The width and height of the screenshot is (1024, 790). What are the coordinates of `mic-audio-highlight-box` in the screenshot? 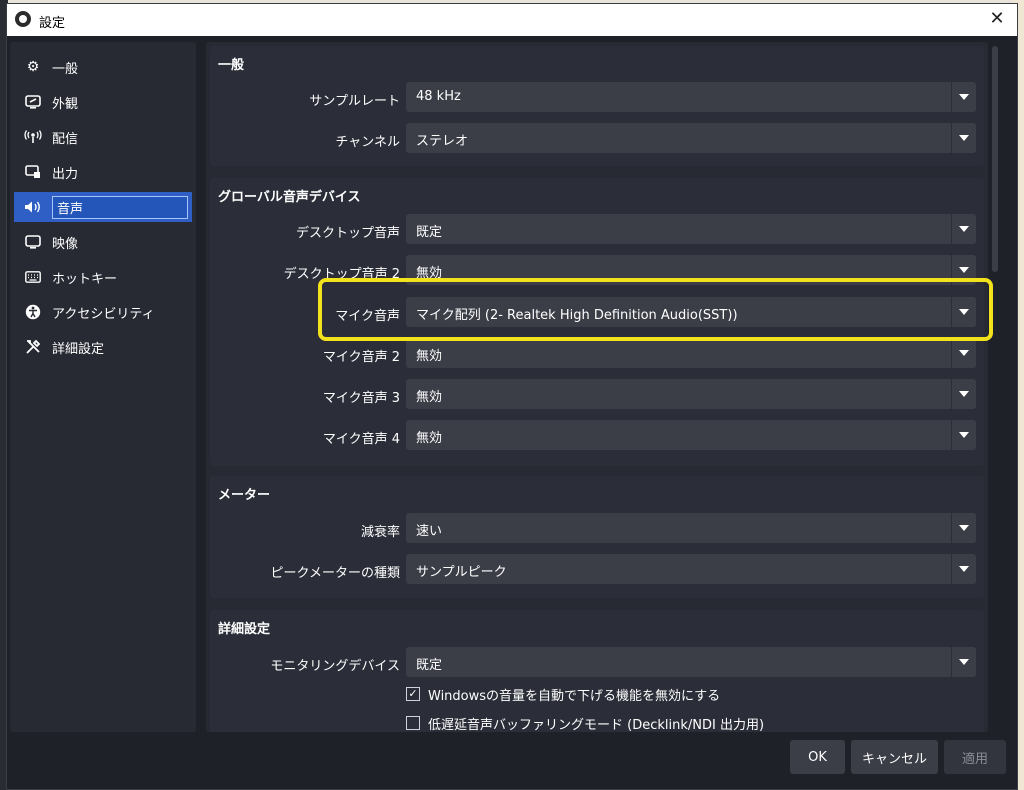 It's located at (655, 309).